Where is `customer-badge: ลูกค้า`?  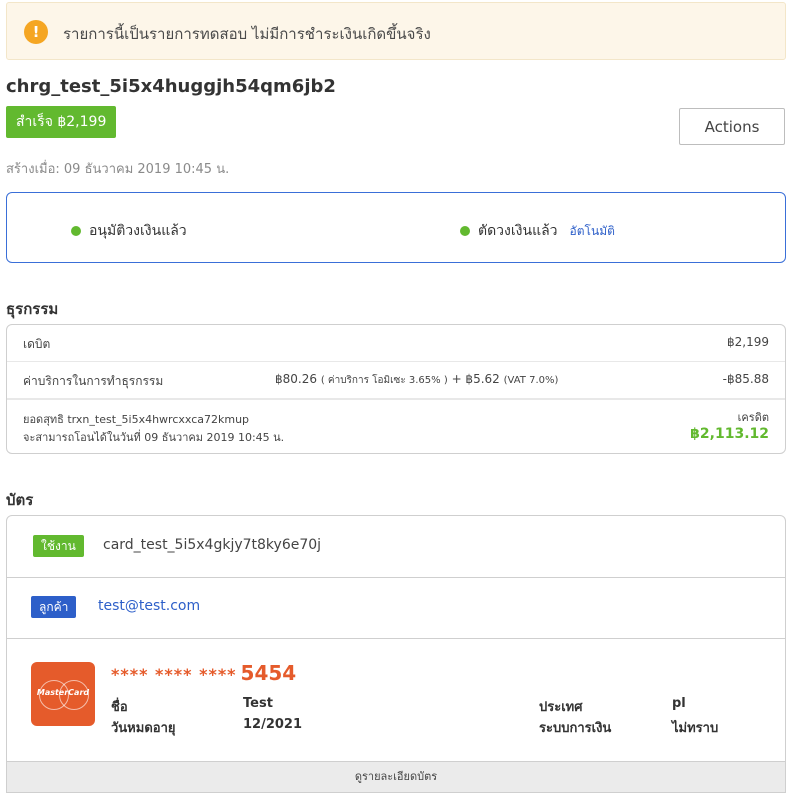 customer-badge: ลูกค้า is located at coordinates (54, 607).